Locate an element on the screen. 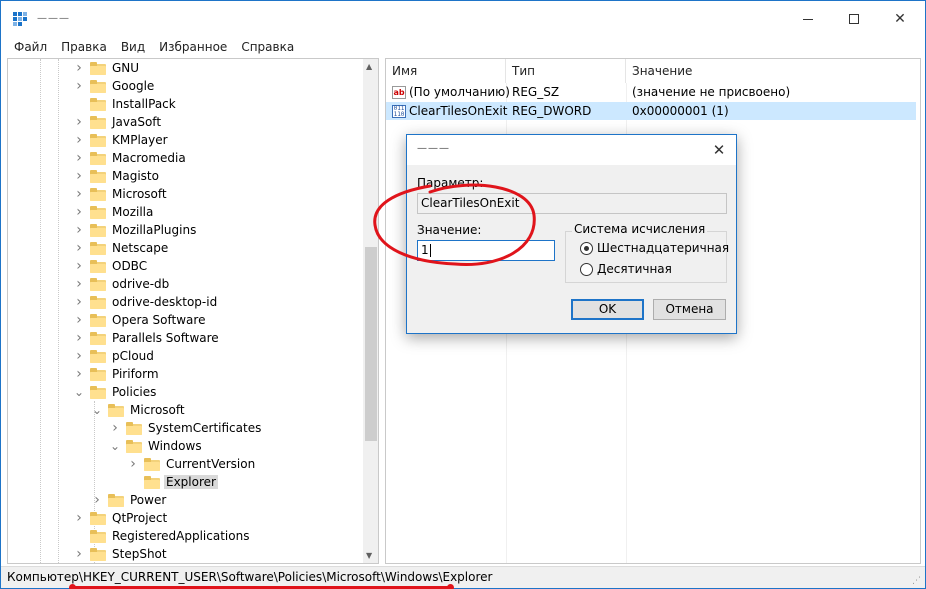  tree-item: › pCloud is located at coordinates (115, 356).